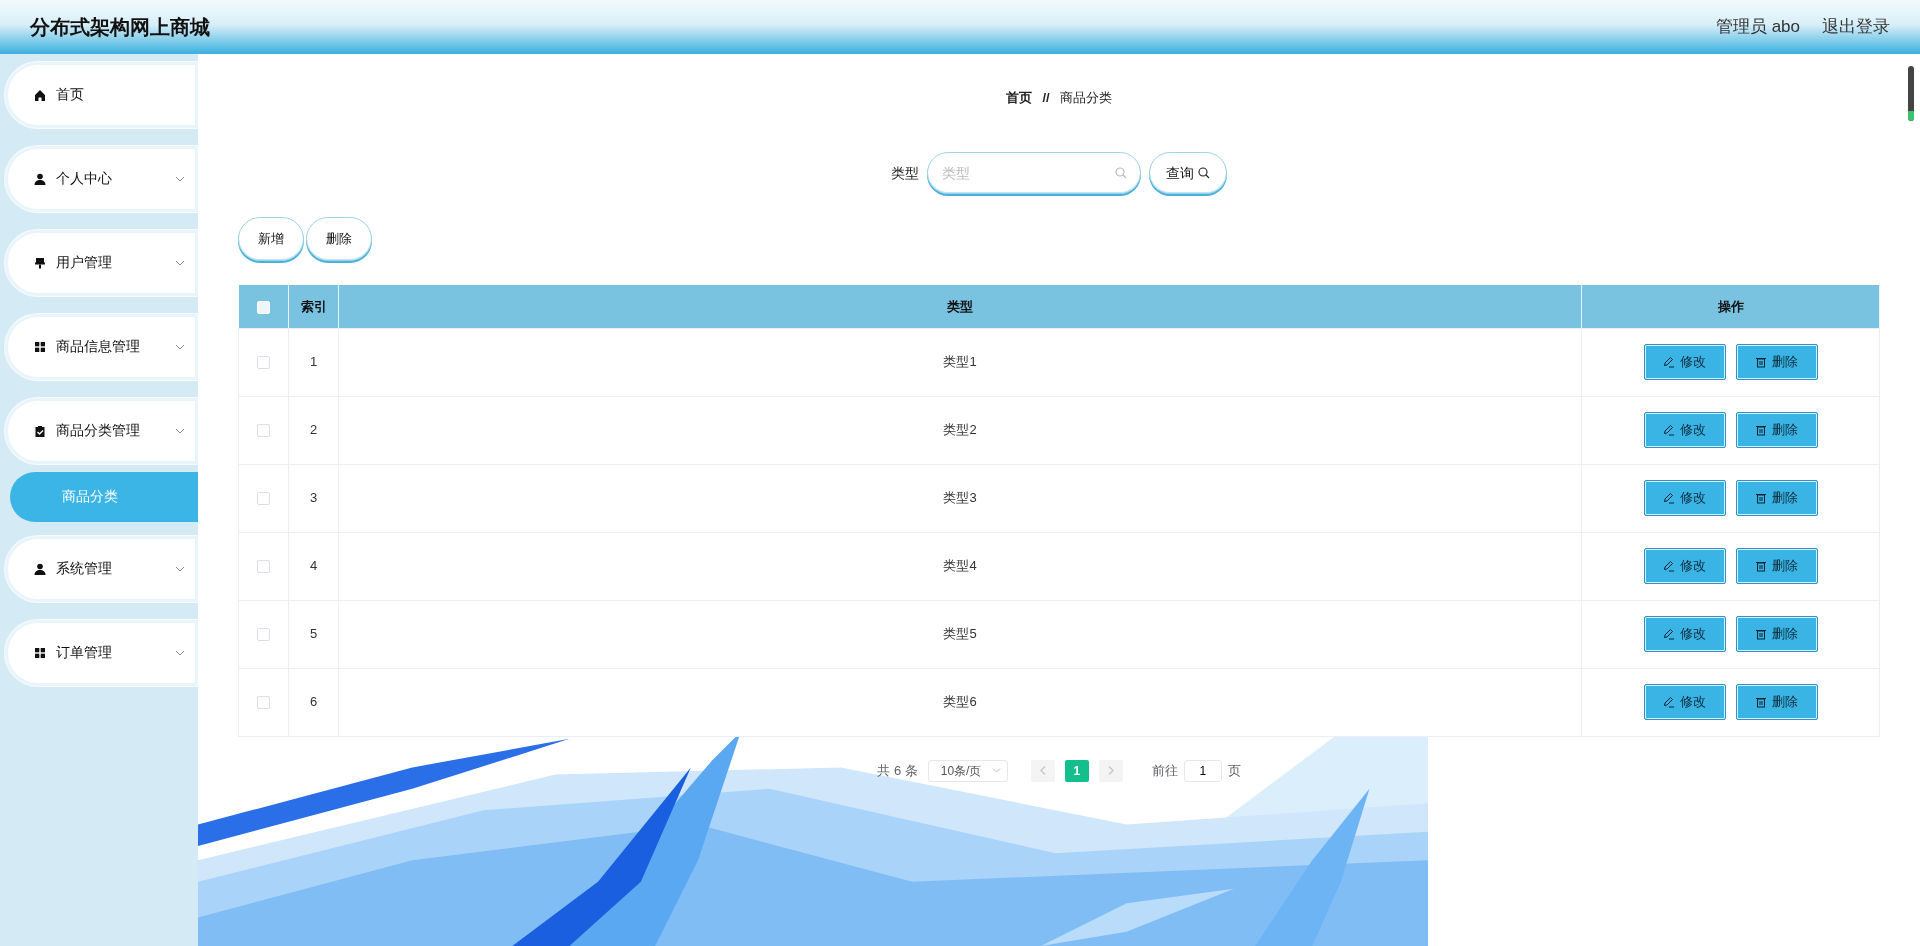 This screenshot has height=946, width=1920. I want to click on goto-label: 前往, so click(1164, 770).